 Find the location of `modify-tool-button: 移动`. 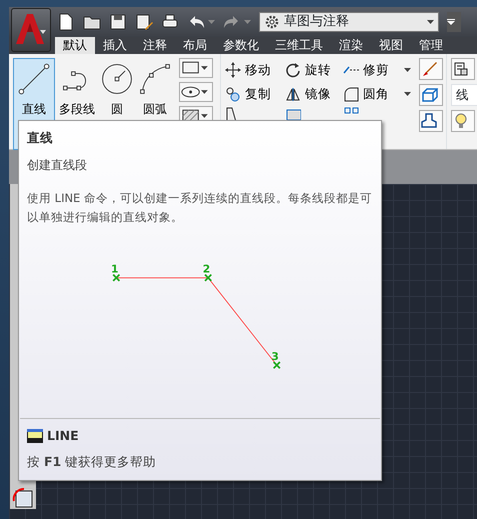

modify-tool-button: 移动 is located at coordinates (255, 70).